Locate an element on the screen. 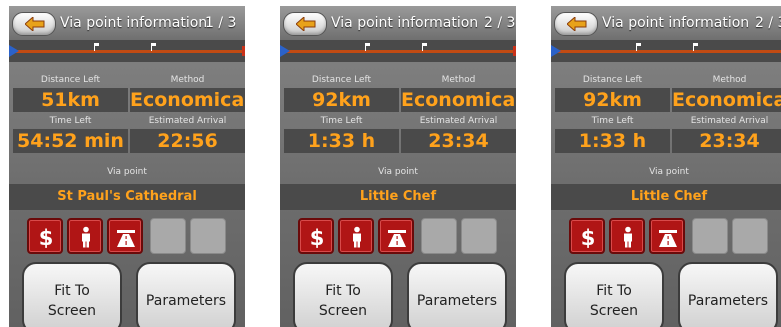 The width and height of the screenshot is (781, 327). time-left-value: 54:52 min is located at coordinates (70, 141).